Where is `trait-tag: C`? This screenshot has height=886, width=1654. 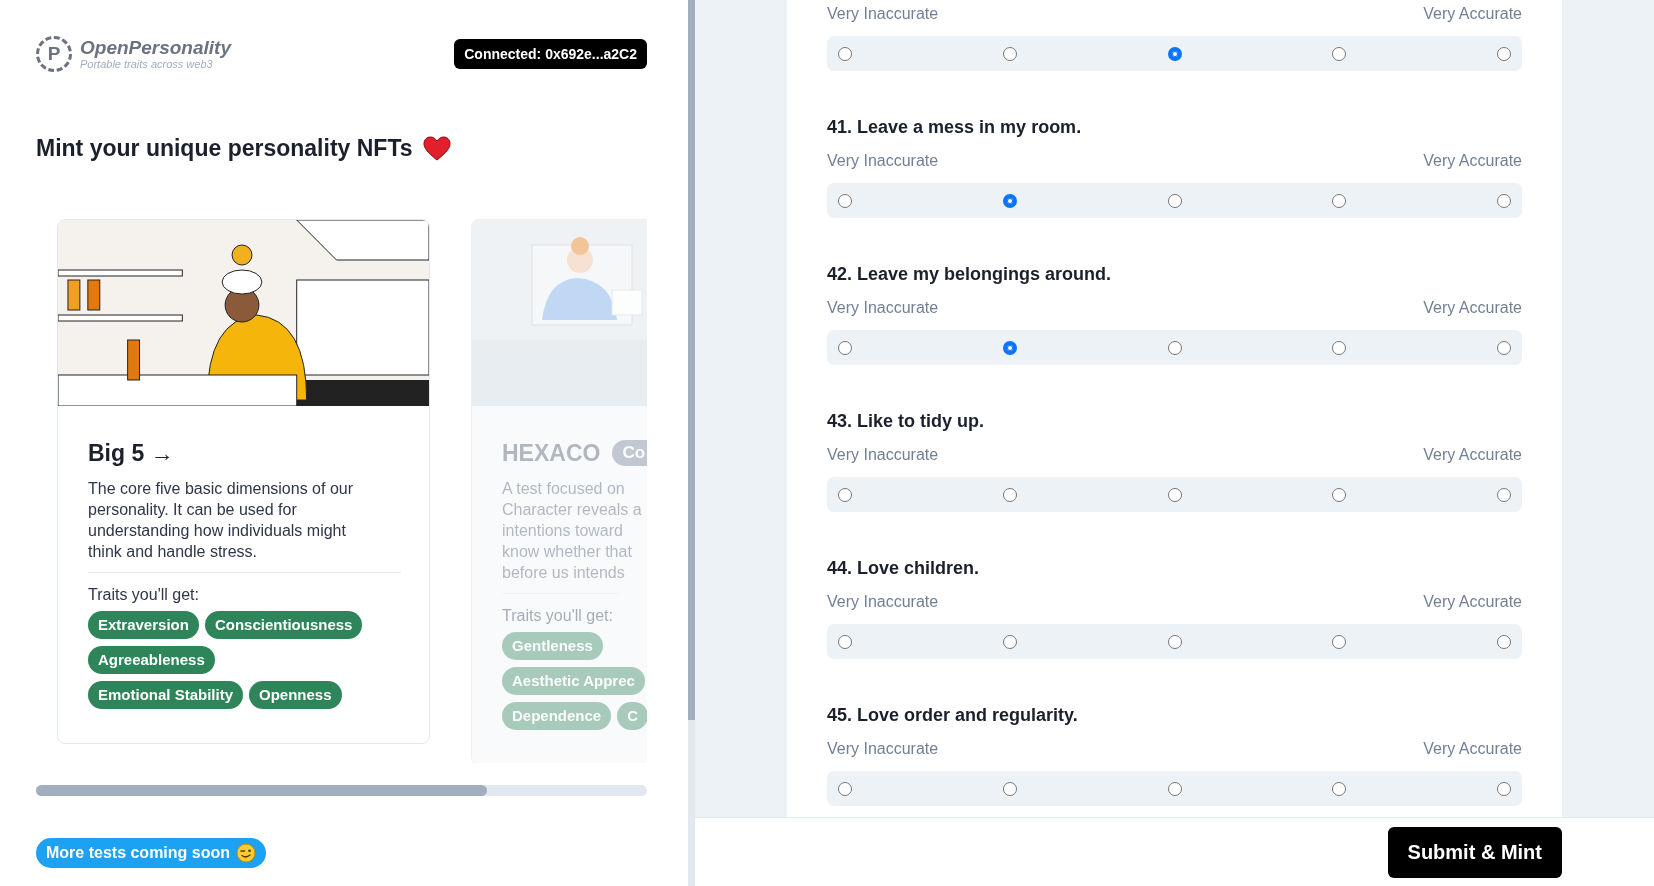
trait-tag: C is located at coordinates (632, 716).